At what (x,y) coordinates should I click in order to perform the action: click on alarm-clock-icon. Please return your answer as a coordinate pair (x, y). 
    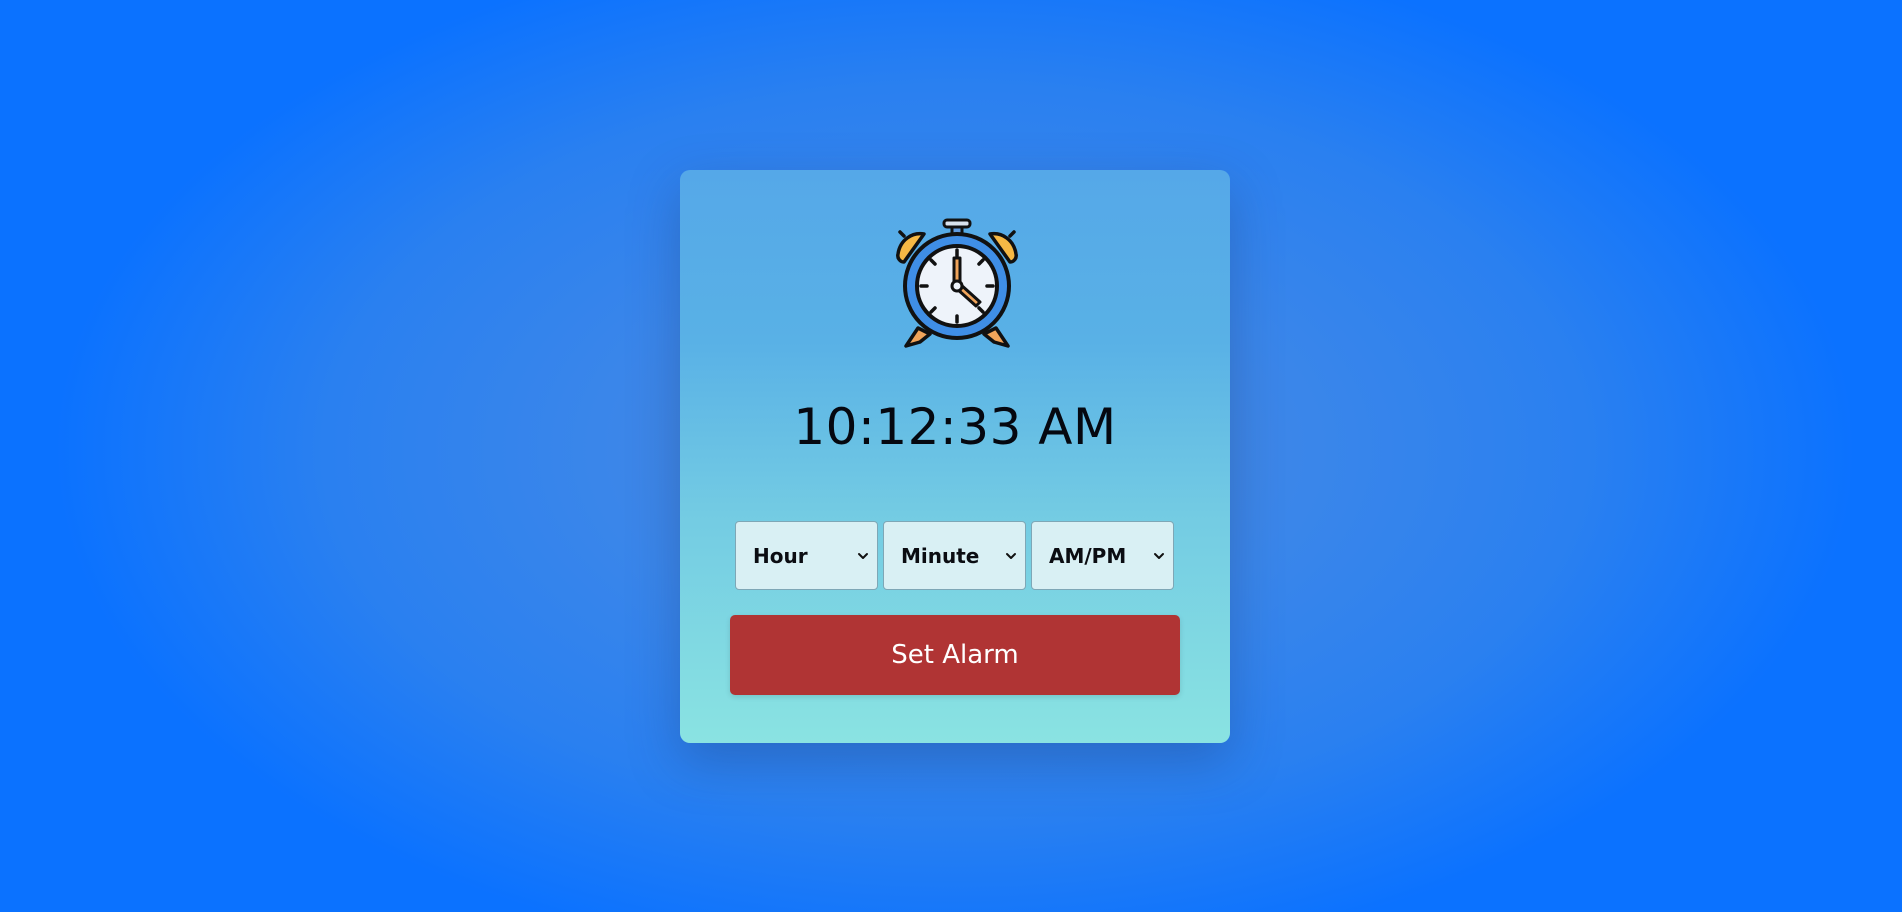
    Looking at the image, I should click on (957, 283).